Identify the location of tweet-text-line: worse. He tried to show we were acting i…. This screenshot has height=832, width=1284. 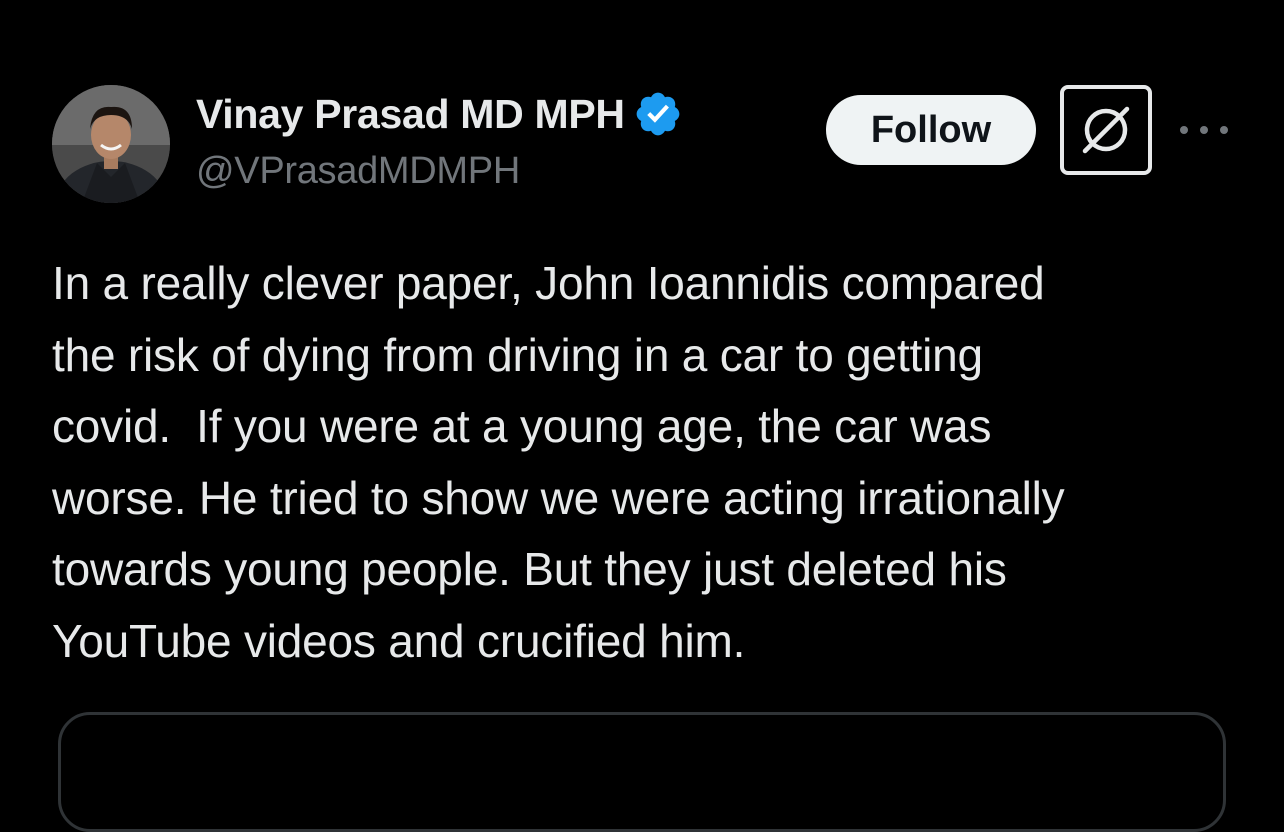
(558, 497).